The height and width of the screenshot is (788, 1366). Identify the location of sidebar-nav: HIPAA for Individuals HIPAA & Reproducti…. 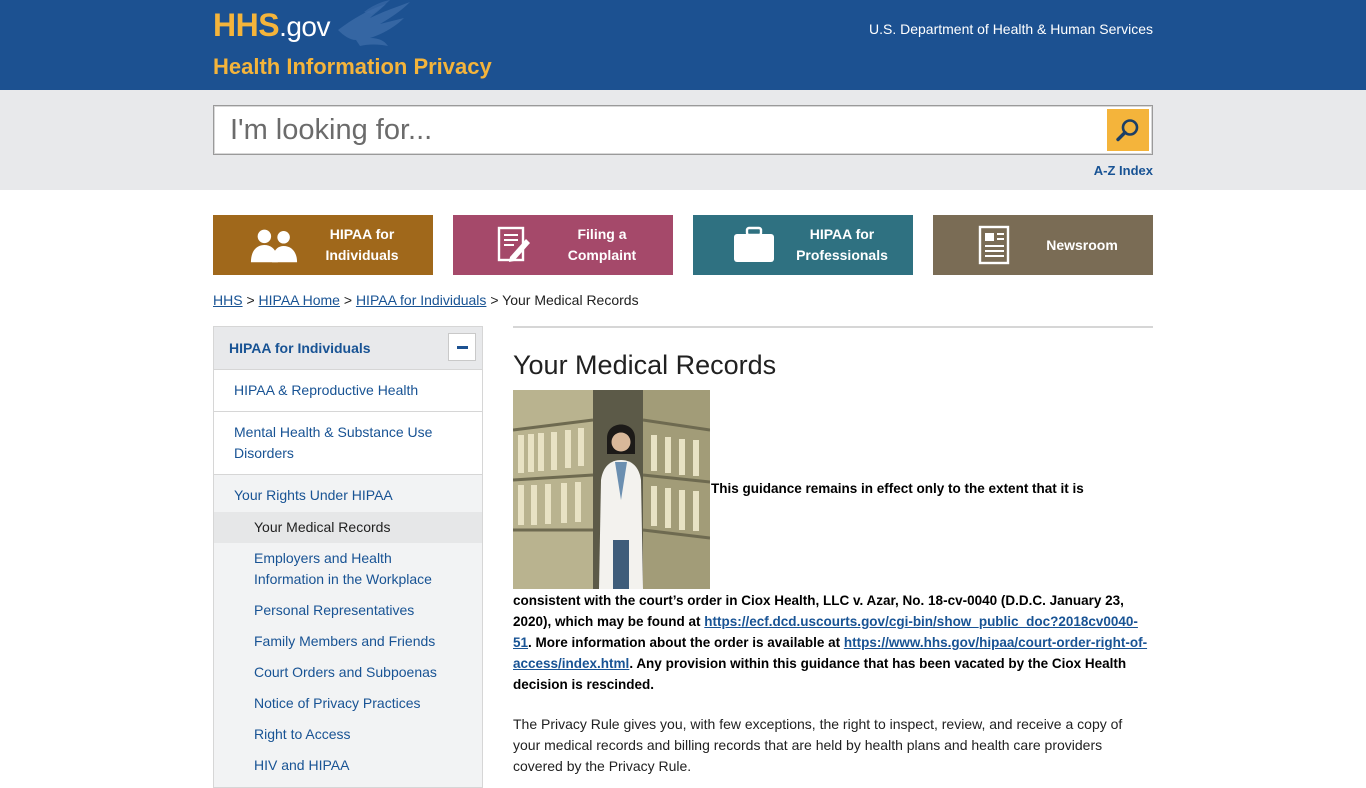
(348, 557).